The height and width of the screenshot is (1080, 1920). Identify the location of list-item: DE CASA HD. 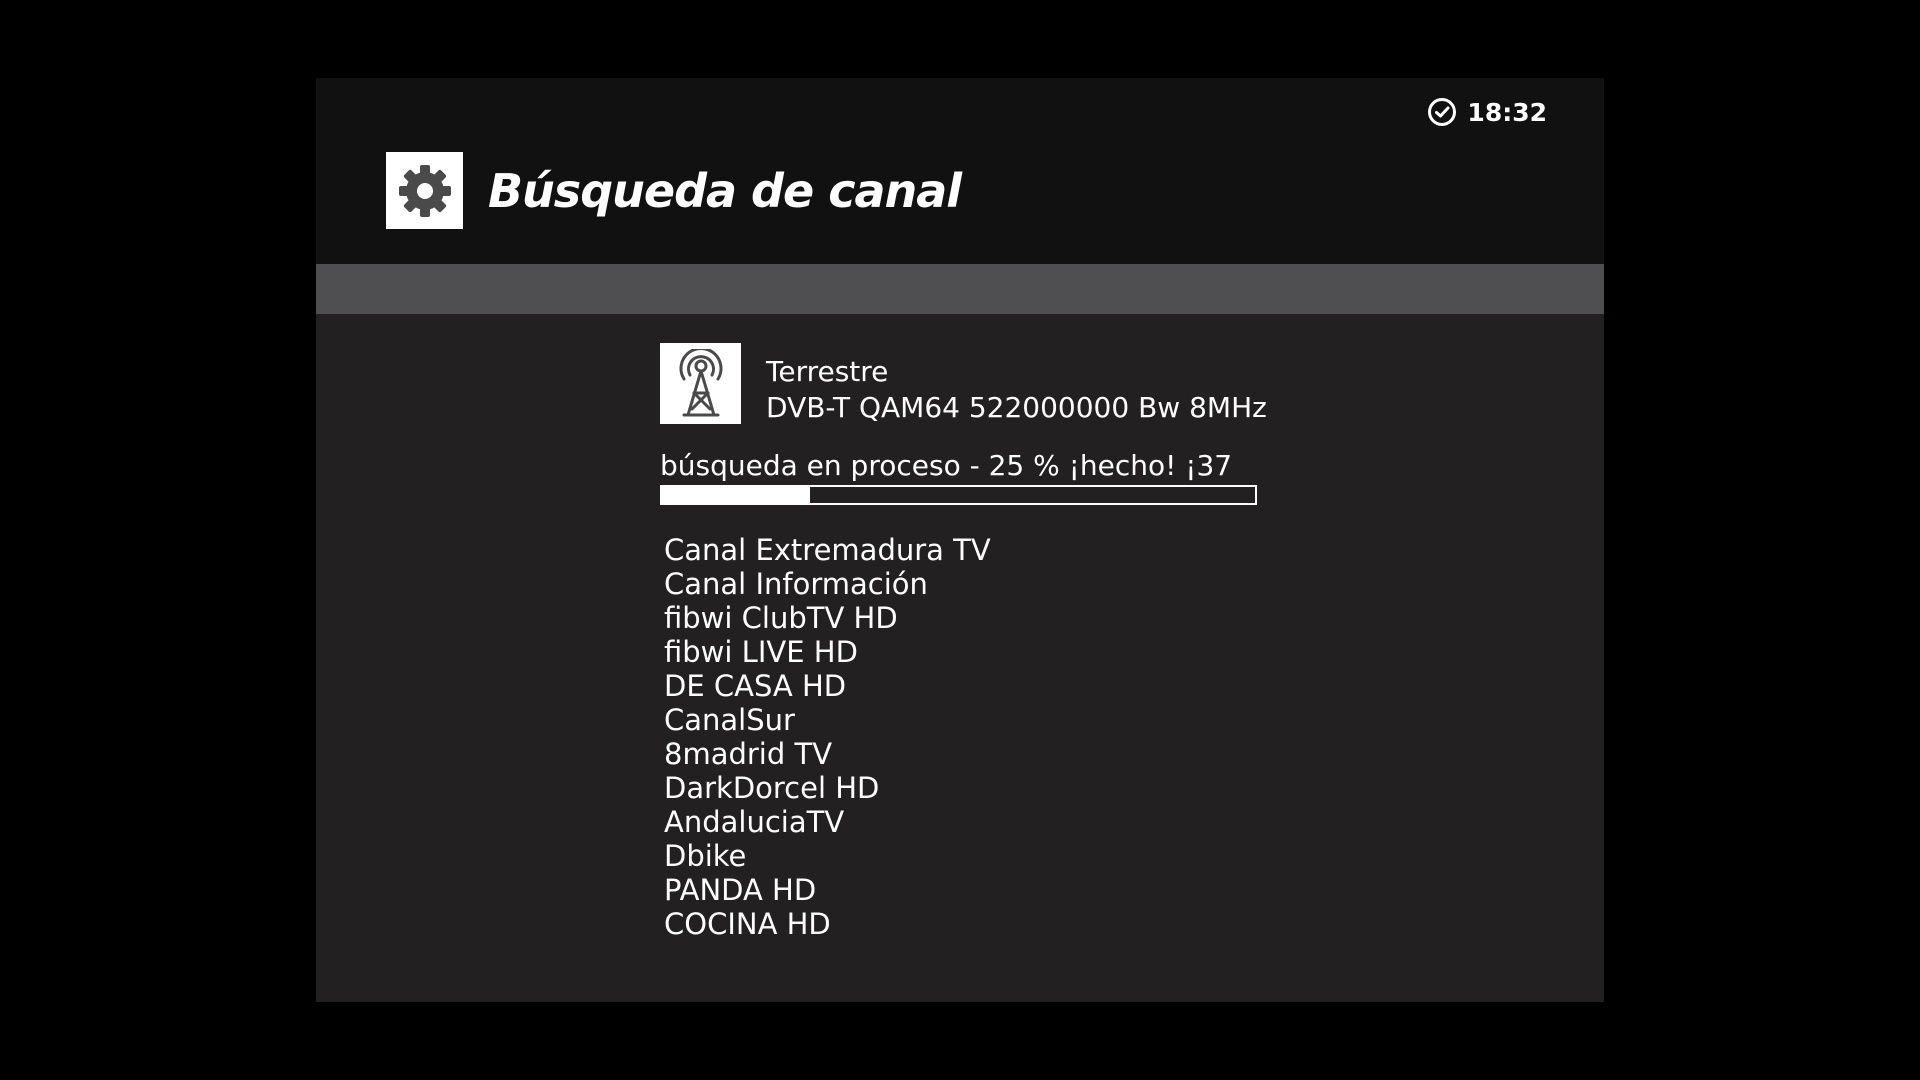
(755, 686).